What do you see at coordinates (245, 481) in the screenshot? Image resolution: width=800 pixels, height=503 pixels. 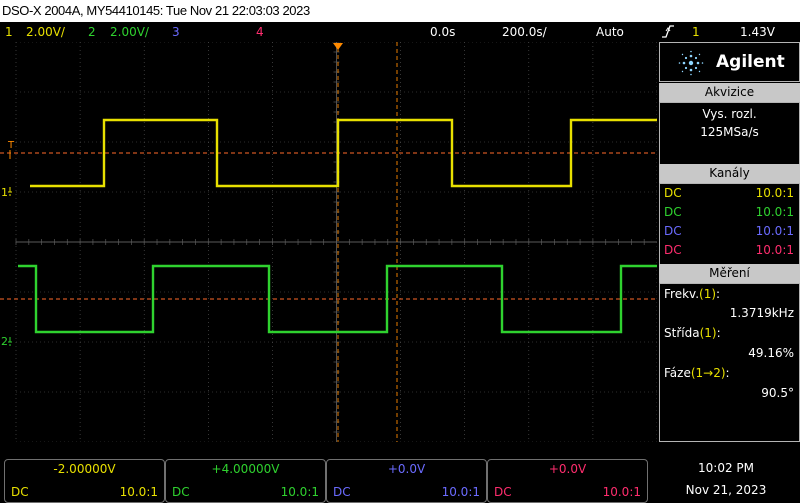 I see `ch2-offset-box: +4.00000V DC 10.0:1` at bounding box center [245, 481].